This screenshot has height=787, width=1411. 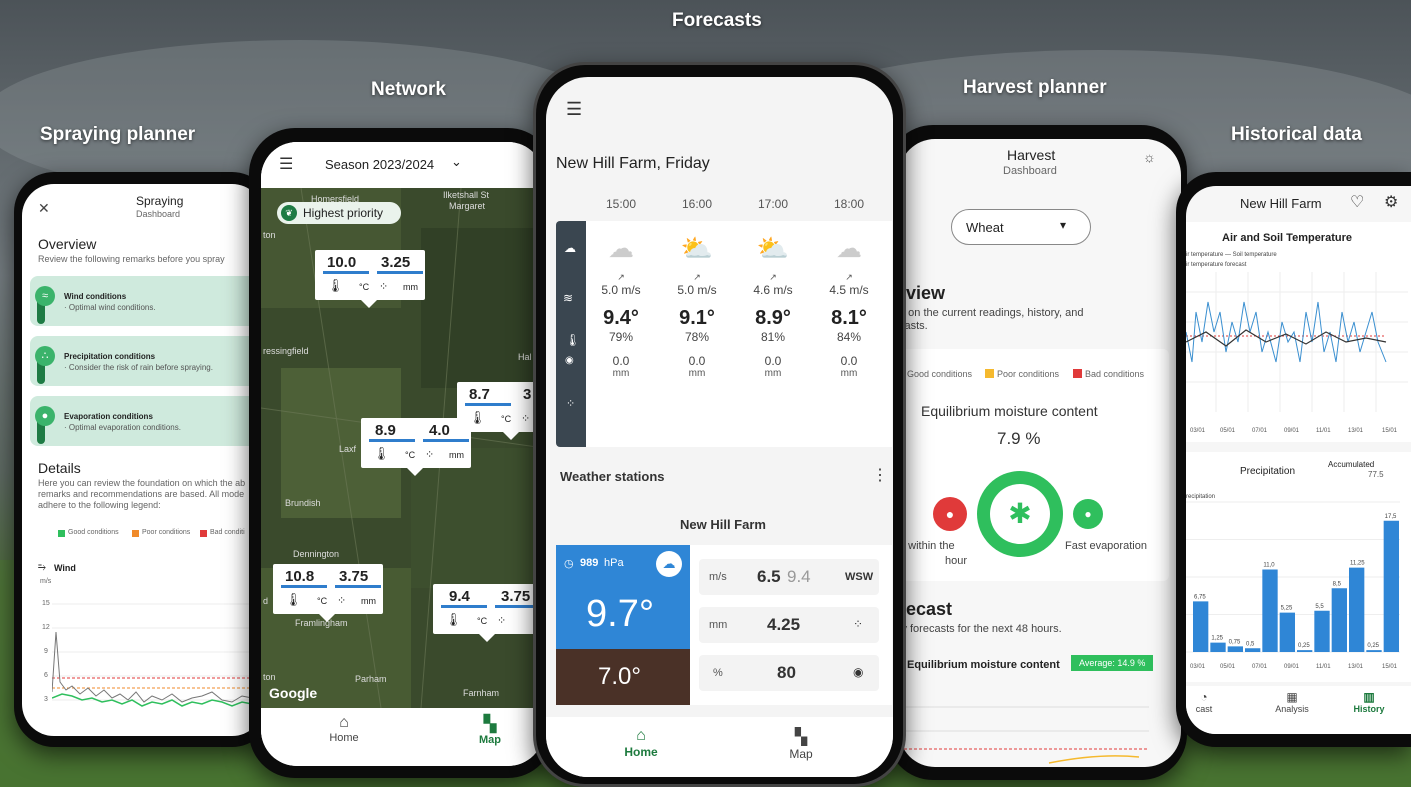 What do you see at coordinates (342, 262) in the screenshot?
I see `marker-temp: 10.0` at bounding box center [342, 262].